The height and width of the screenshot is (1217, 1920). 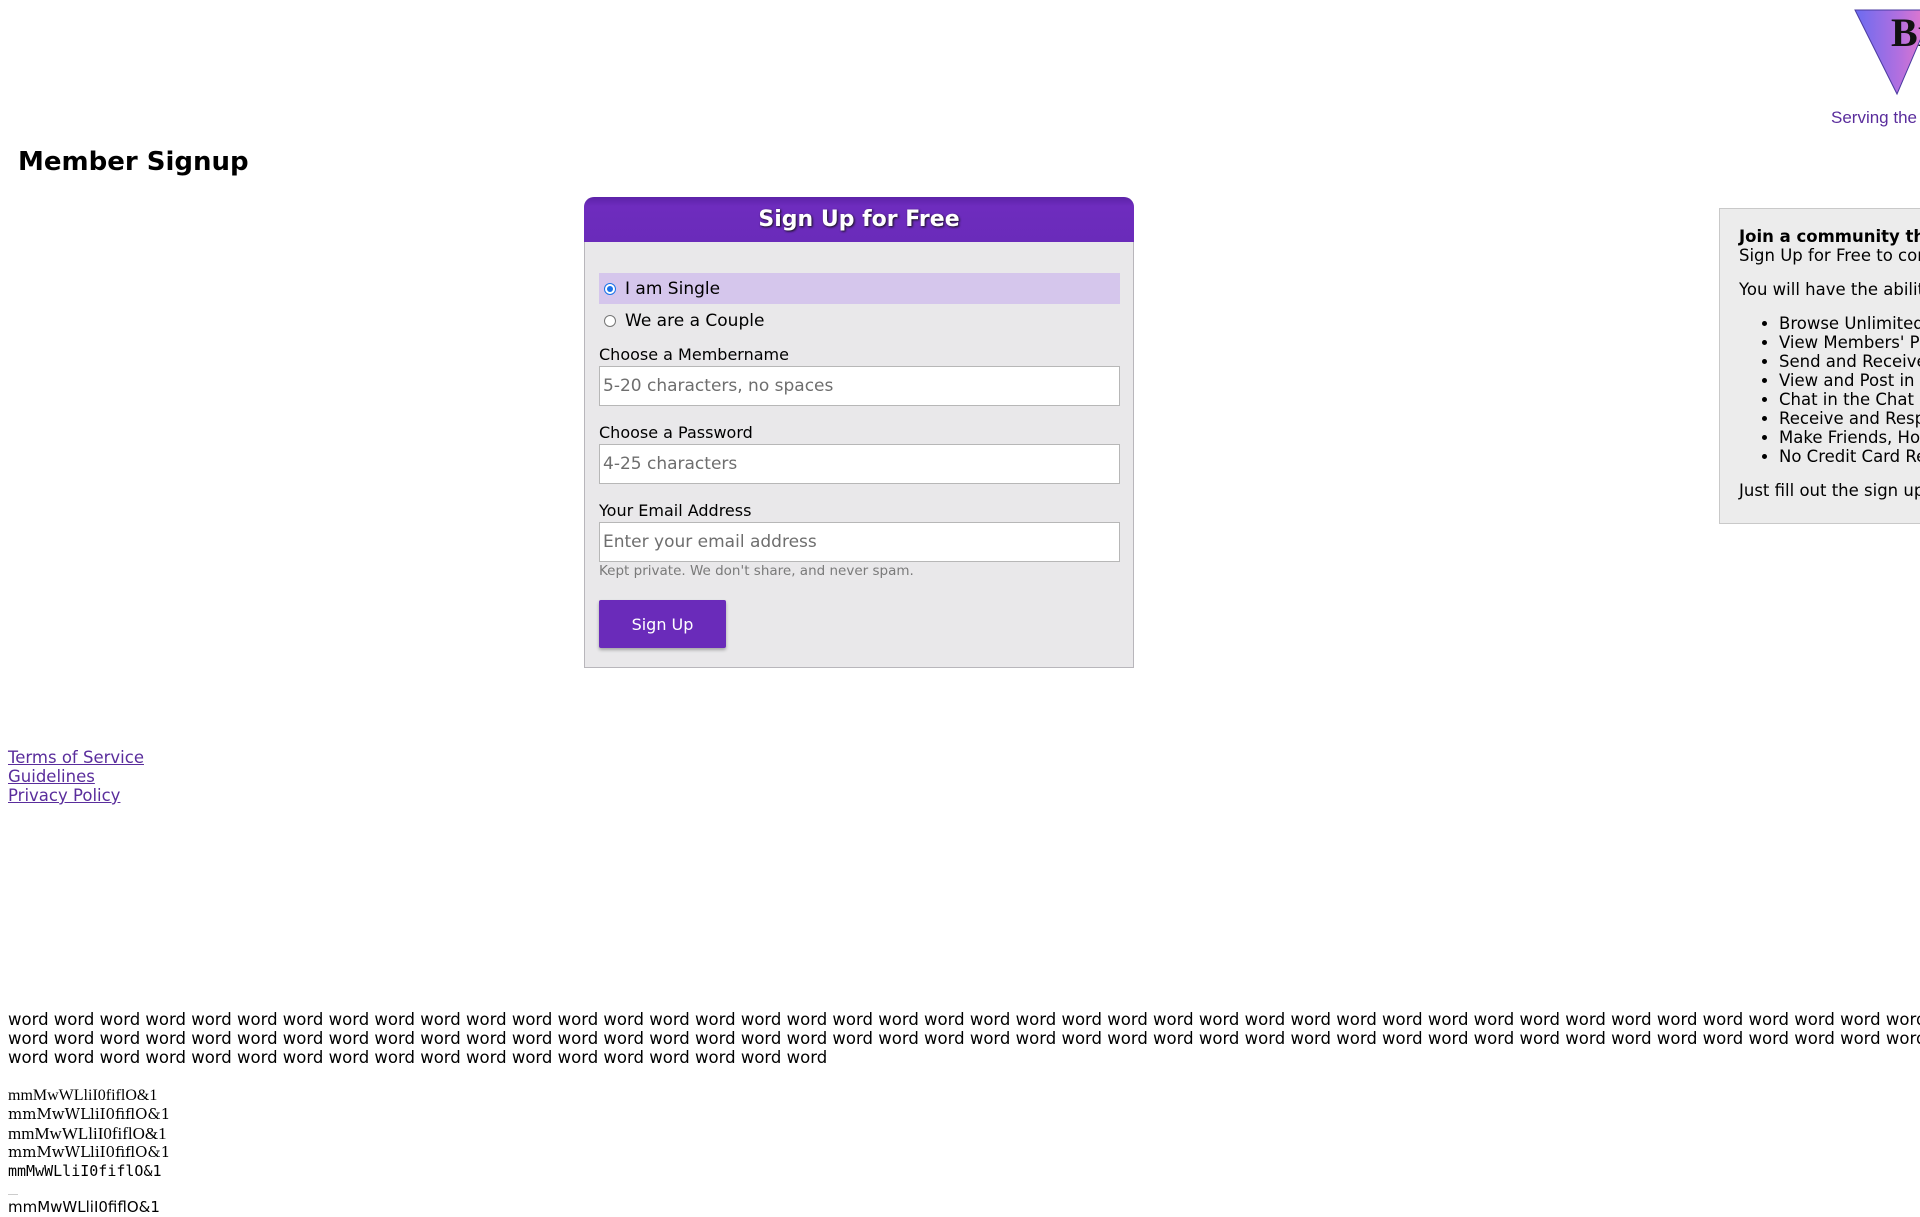 What do you see at coordinates (610, 288) in the screenshot?
I see `radio-single` at bounding box center [610, 288].